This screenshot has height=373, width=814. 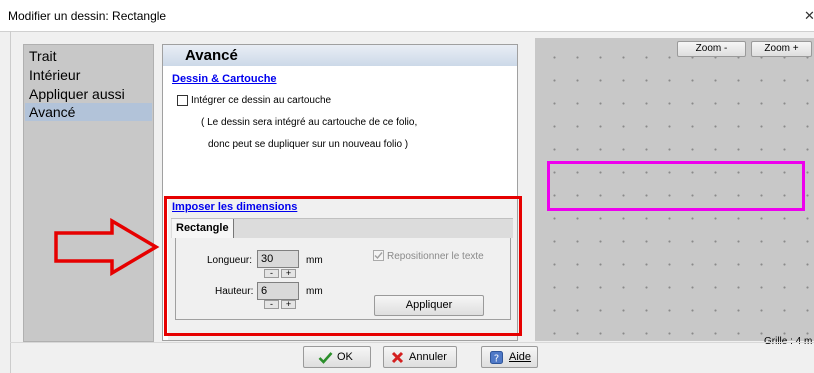 What do you see at coordinates (261, 100) in the screenshot?
I see `integrer-cartouche-label: Intégrer ce dessin au cartouche` at bounding box center [261, 100].